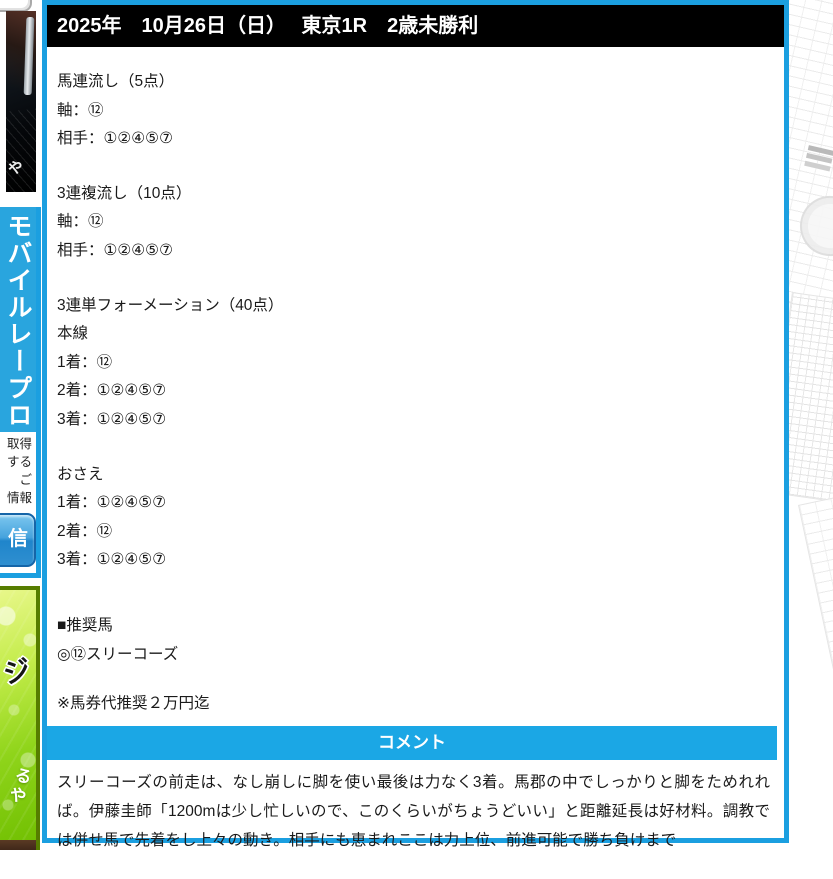 The width and height of the screenshot is (833, 879). What do you see at coordinates (133, 704) in the screenshot?
I see `budget-note-line: ※馬券代推奨２万円迄` at bounding box center [133, 704].